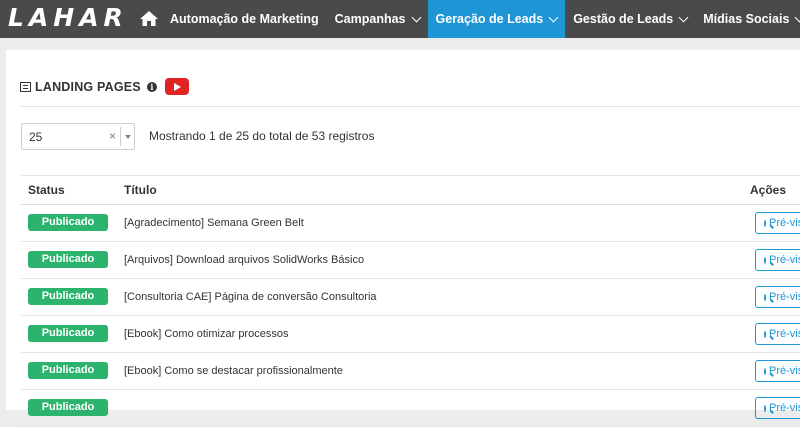 This screenshot has width=800, height=427. I want to click on header-title: Título, so click(140, 190).